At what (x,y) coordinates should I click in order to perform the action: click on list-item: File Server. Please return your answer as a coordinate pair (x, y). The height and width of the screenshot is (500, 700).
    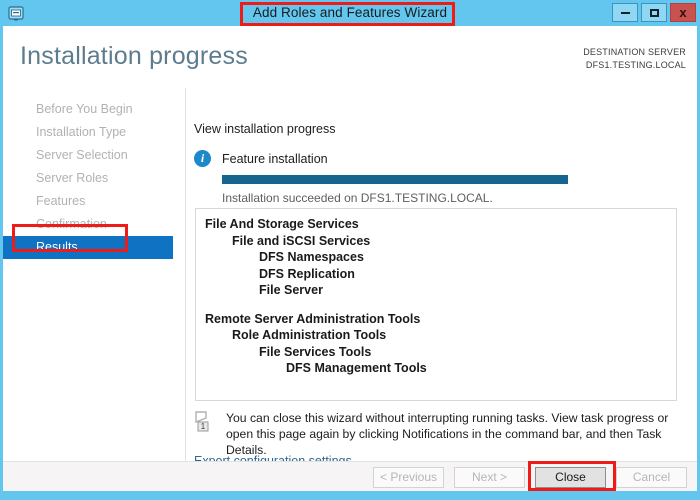
    Looking at the image, I should click on (291, 290).